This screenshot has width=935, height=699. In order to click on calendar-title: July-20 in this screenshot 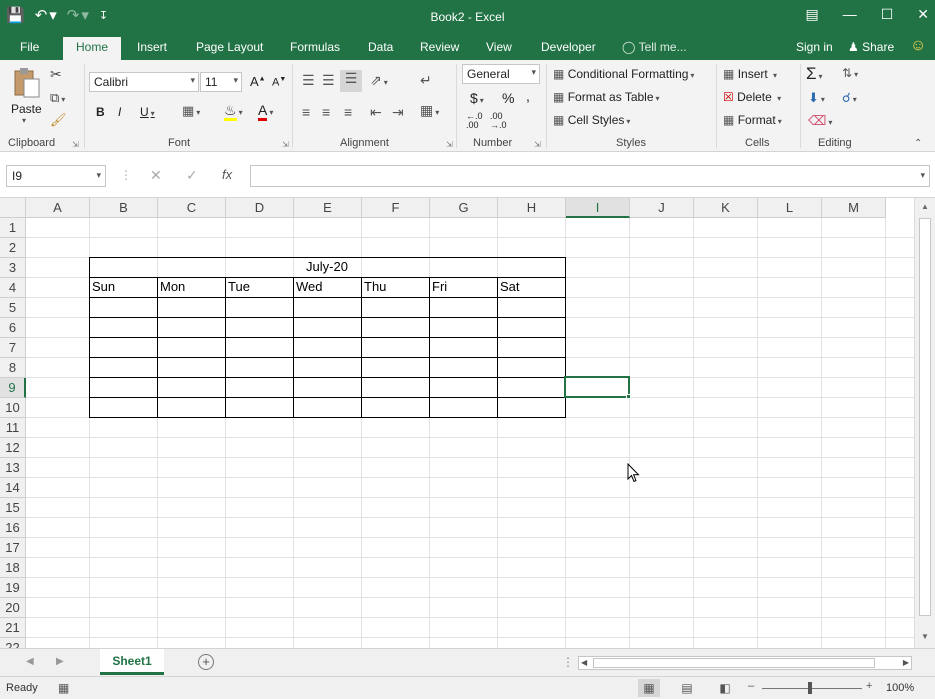, I will do `click(327, 267)`.